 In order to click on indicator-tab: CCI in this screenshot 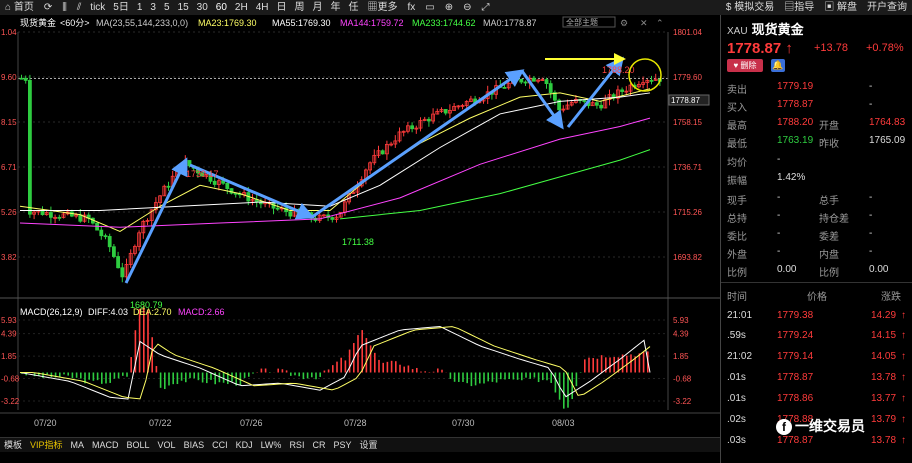, I will do `click(220, 445)`.